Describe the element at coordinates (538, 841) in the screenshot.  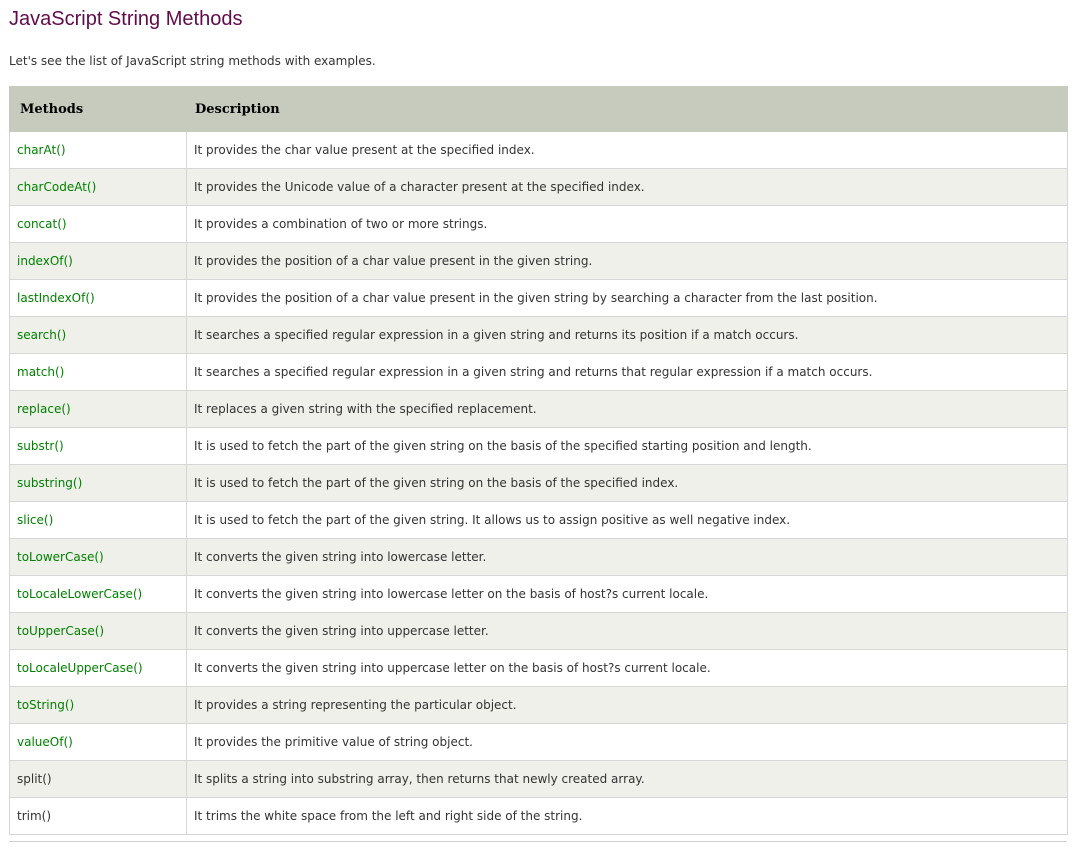
I see `bottom-divider` at that location.